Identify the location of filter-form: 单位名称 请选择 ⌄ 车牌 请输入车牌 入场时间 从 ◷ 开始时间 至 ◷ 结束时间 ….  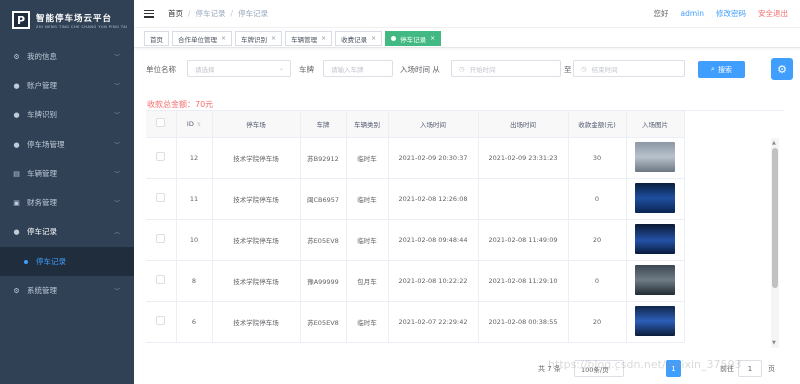
(467, 70).